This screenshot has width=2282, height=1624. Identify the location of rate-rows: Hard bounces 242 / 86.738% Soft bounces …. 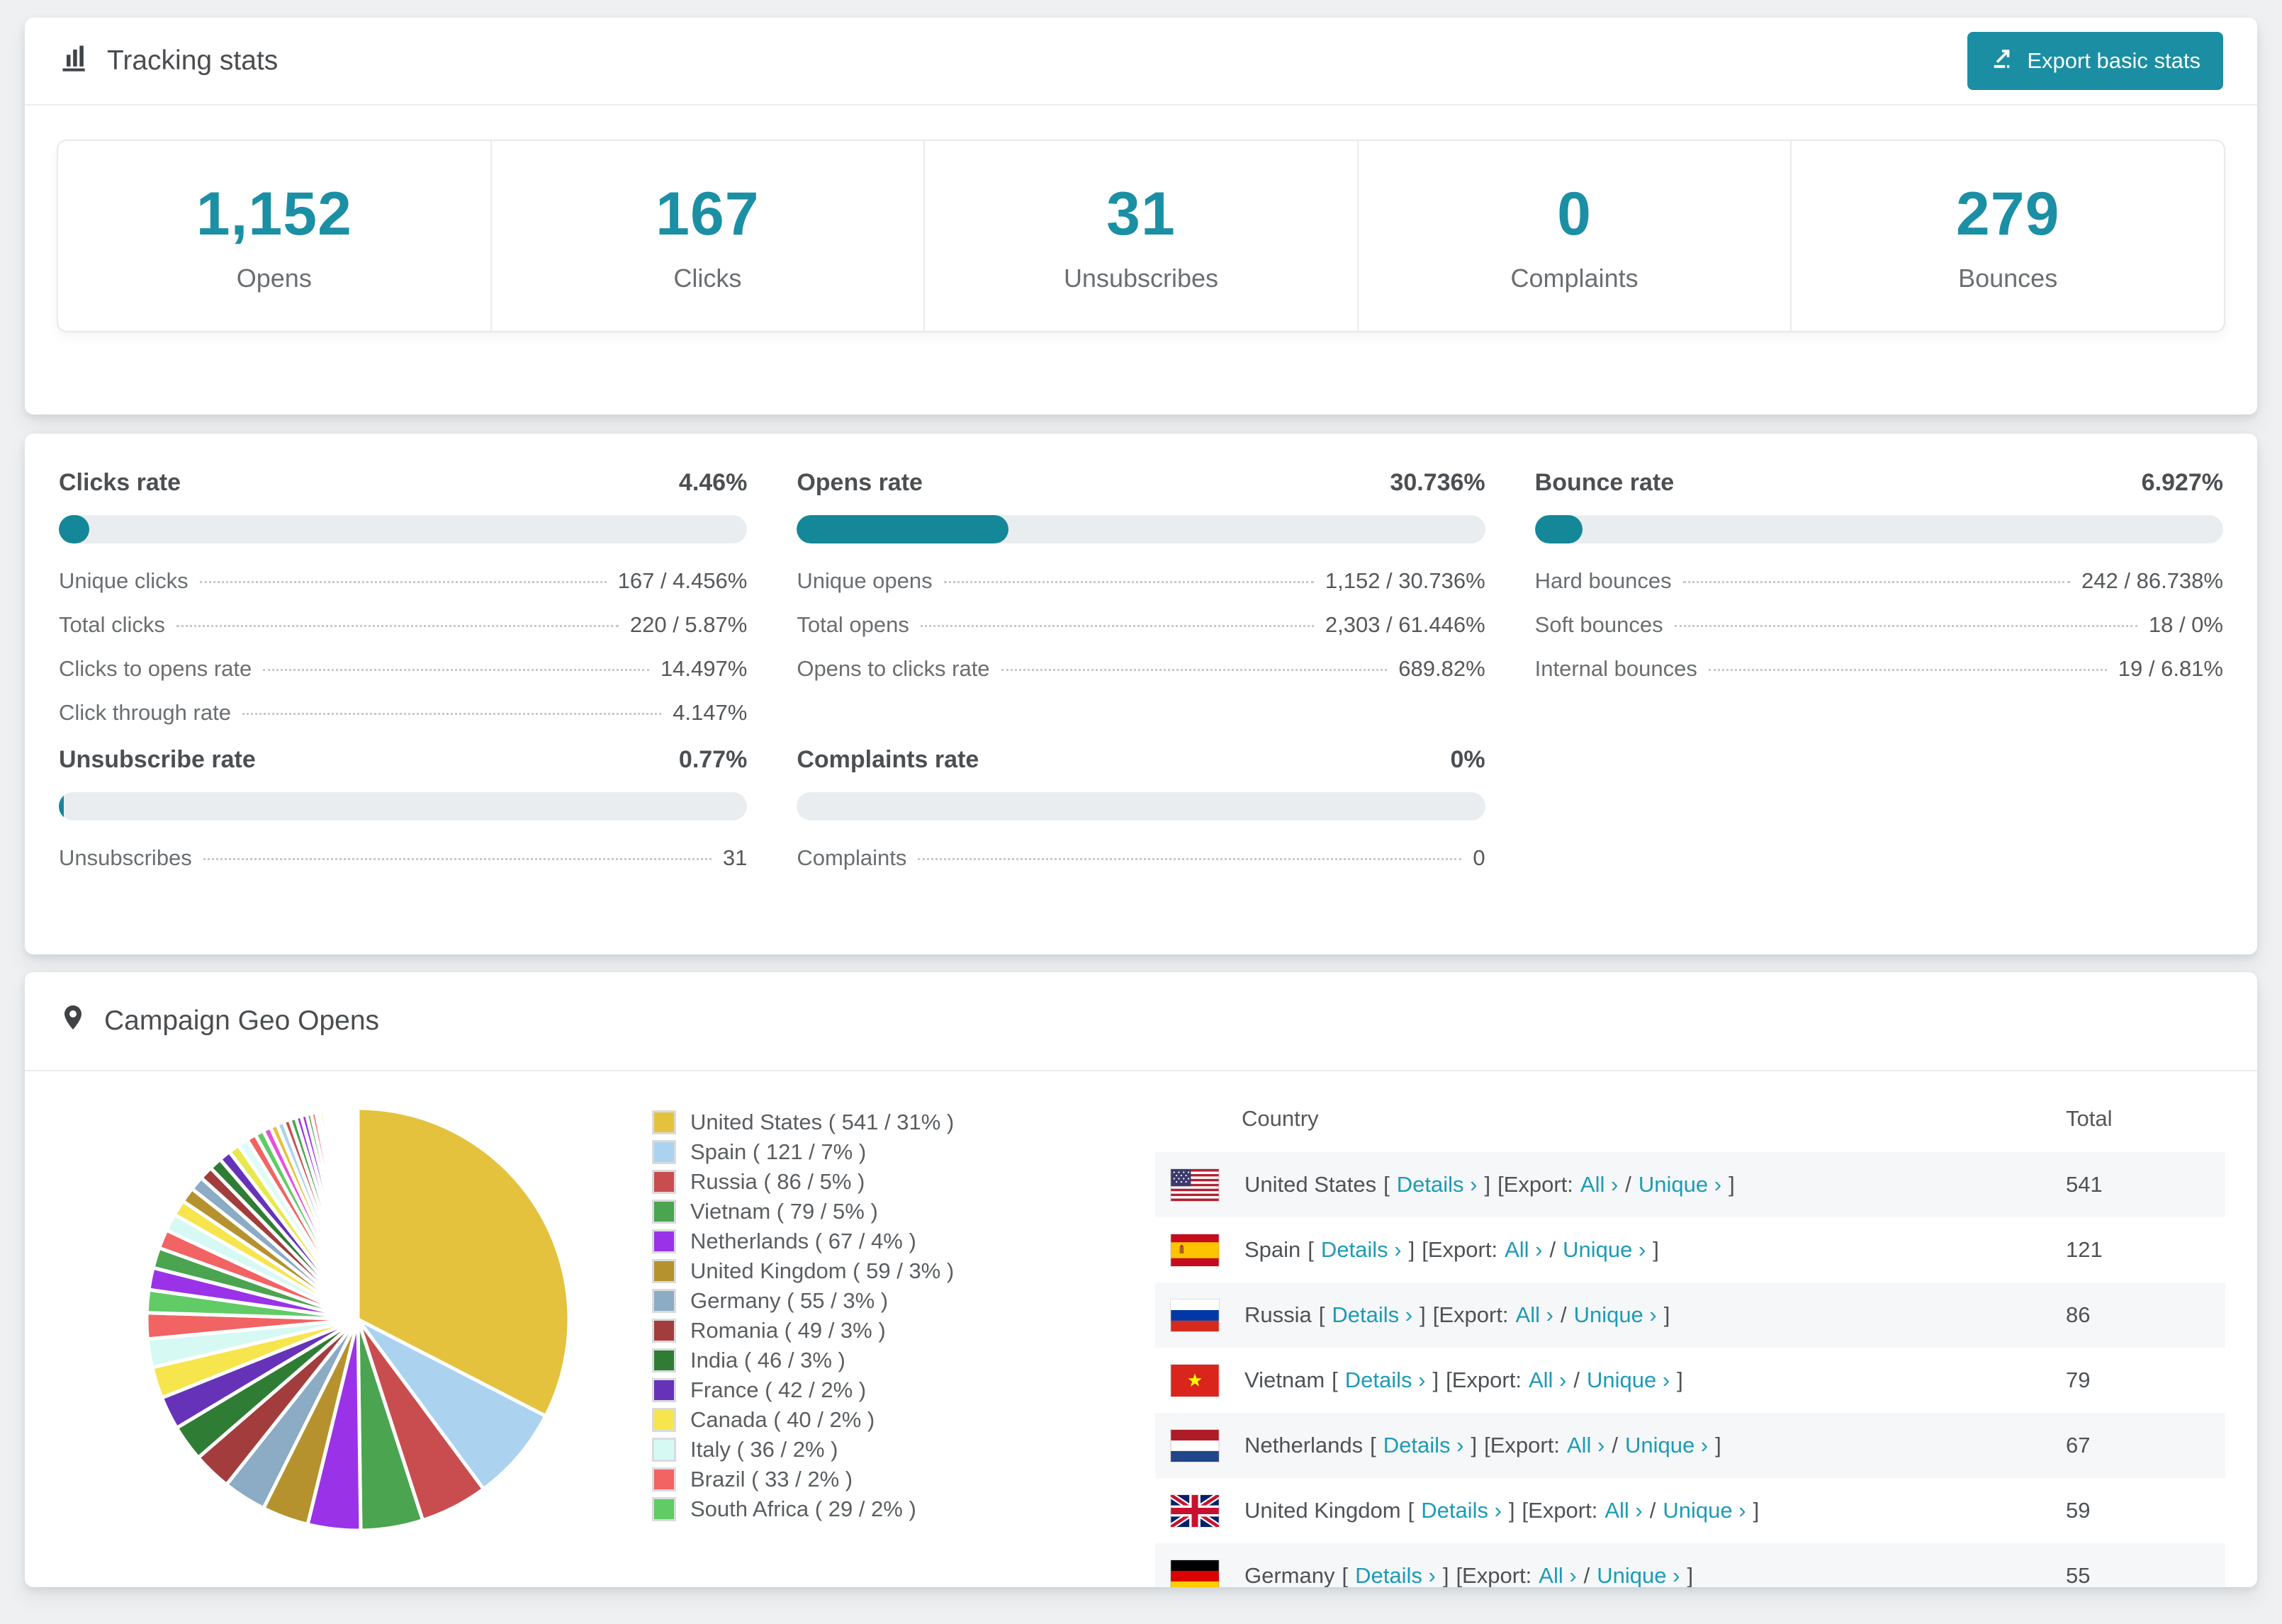
(1879, 625).